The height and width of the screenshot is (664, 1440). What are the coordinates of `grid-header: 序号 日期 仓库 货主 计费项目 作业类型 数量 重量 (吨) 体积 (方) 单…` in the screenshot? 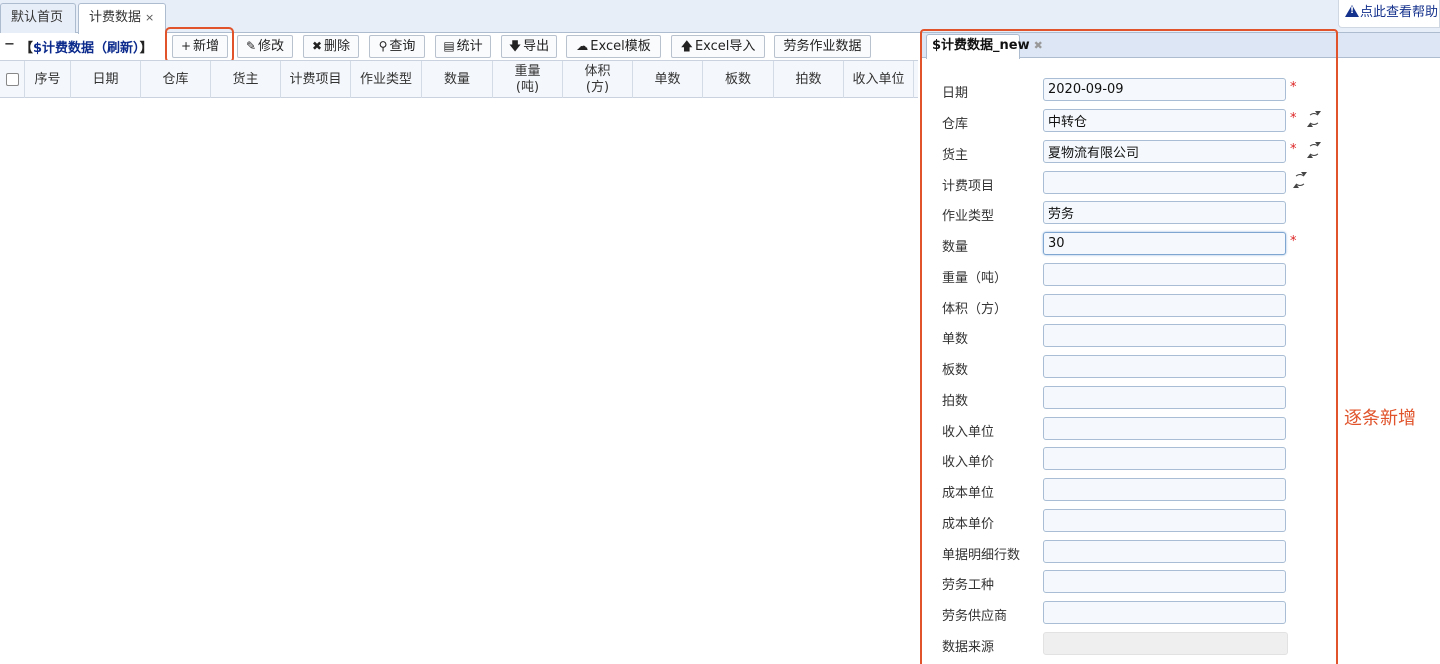 It's located at (459, 79).